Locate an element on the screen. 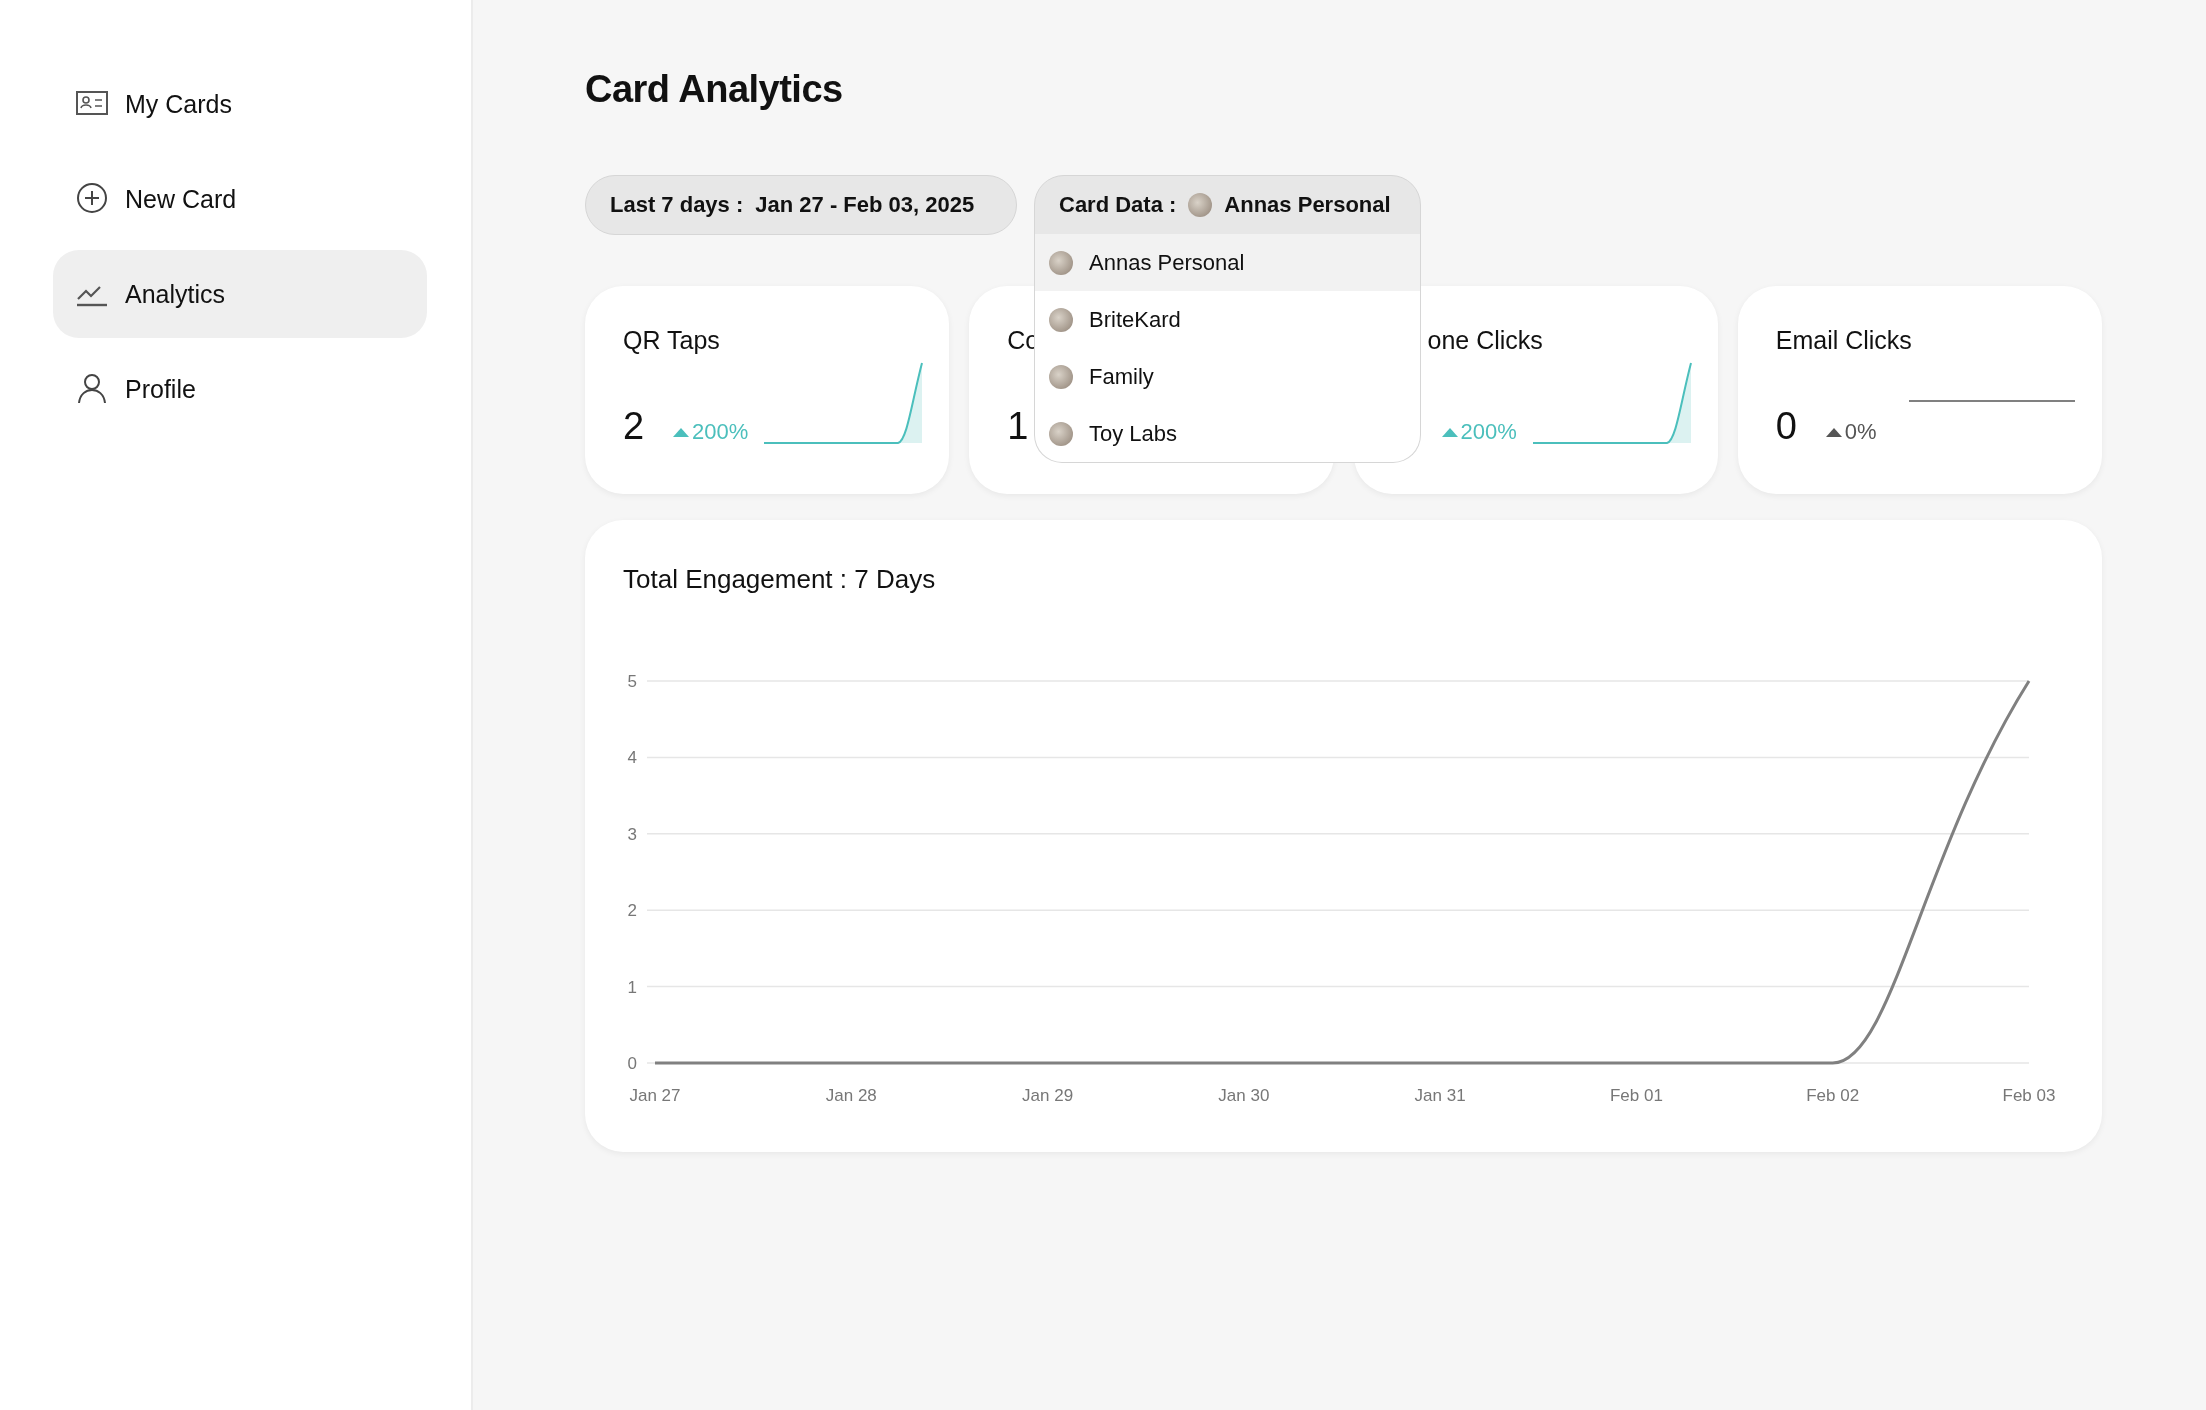 The image size is (2206, 1410). dropdown-option: BriteKard is located at coordinates (1227, 319).